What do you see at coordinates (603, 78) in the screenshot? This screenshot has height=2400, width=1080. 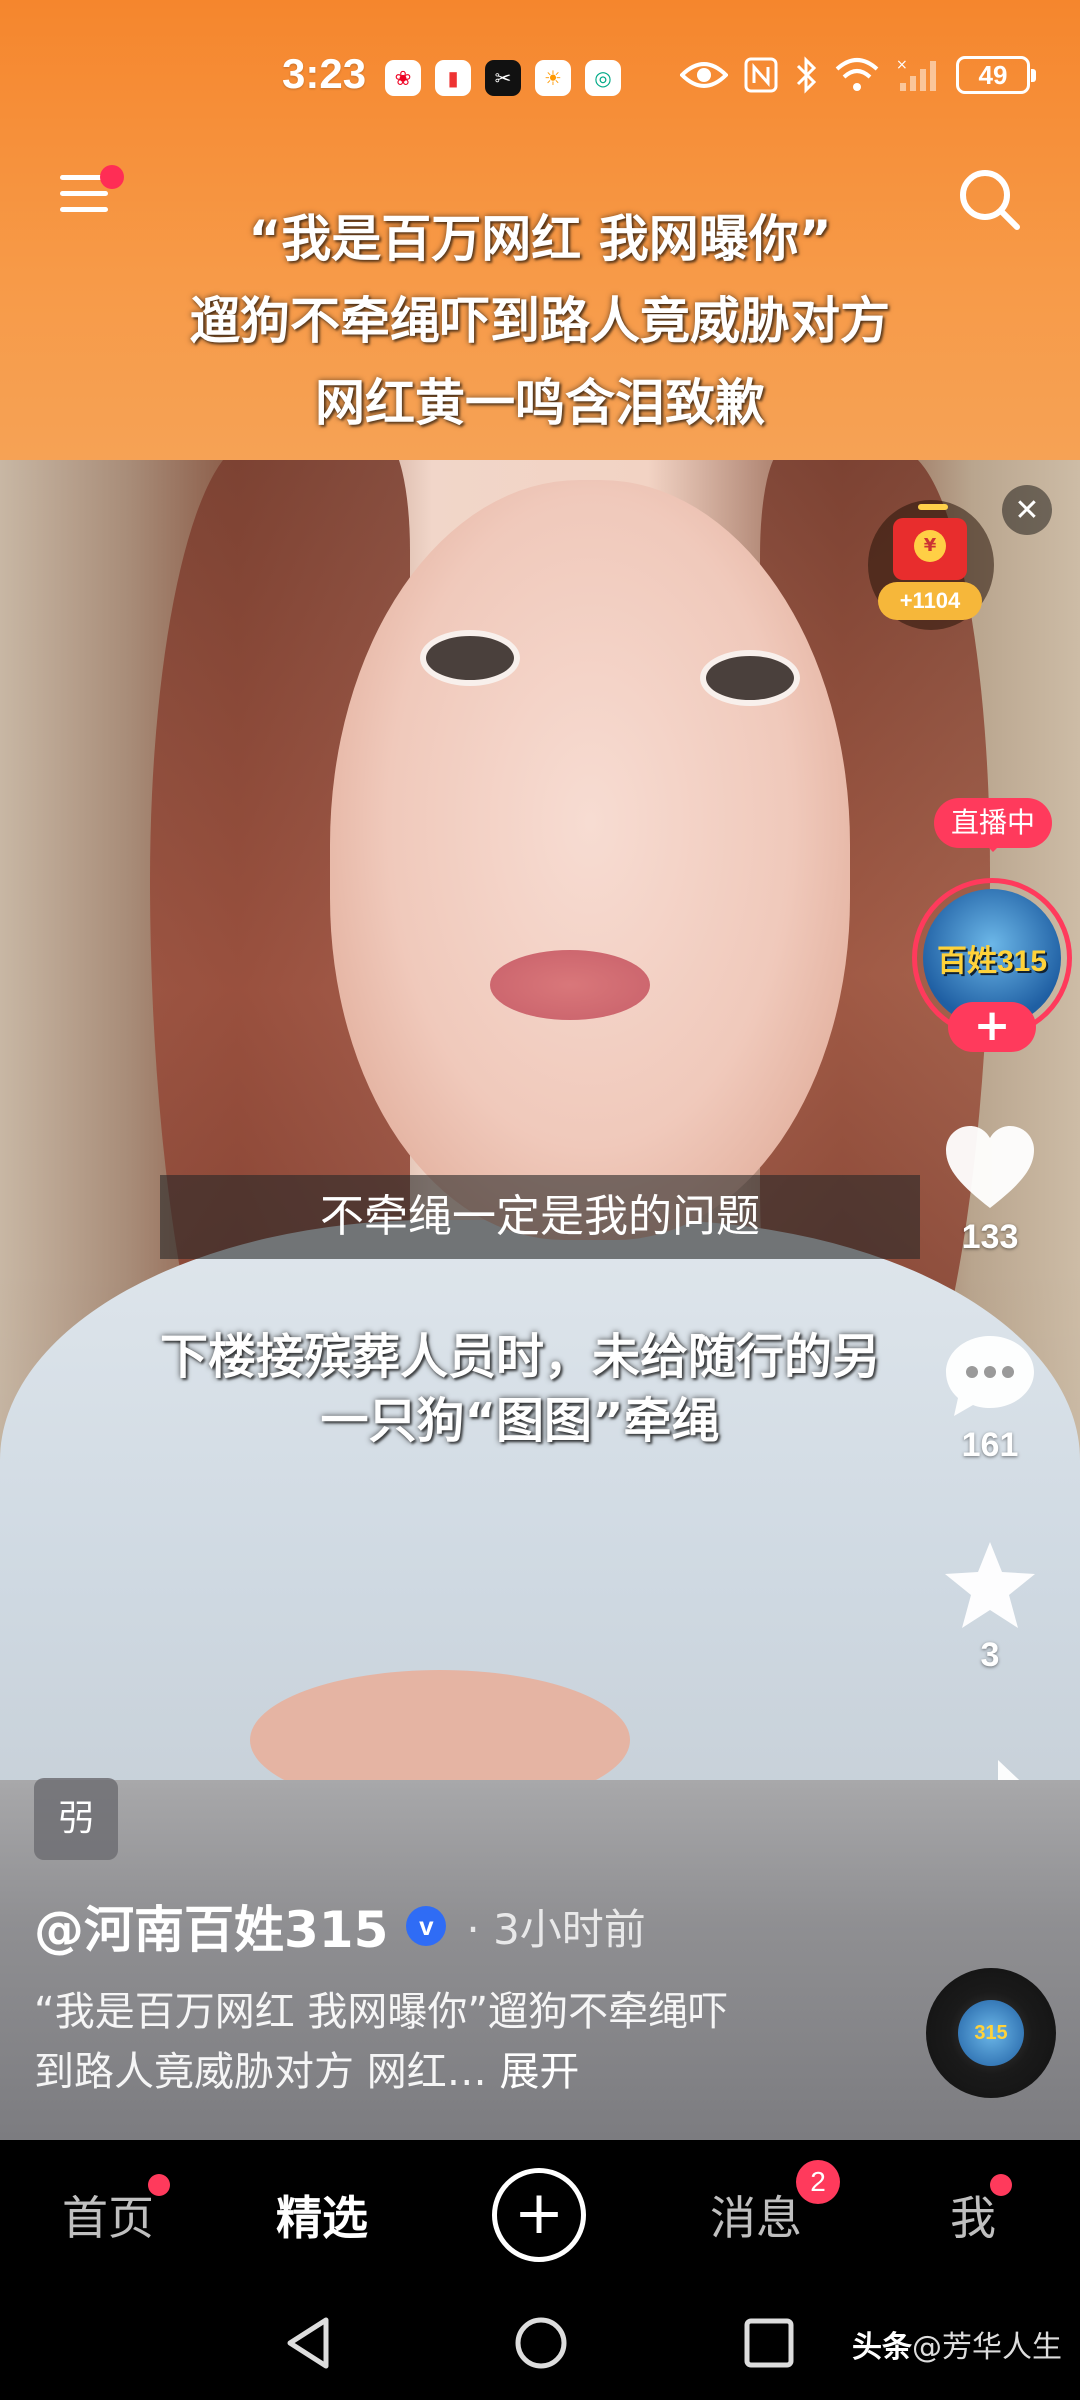 I see `china-mobile-icon: ◎` at bounding box center [603, 78].